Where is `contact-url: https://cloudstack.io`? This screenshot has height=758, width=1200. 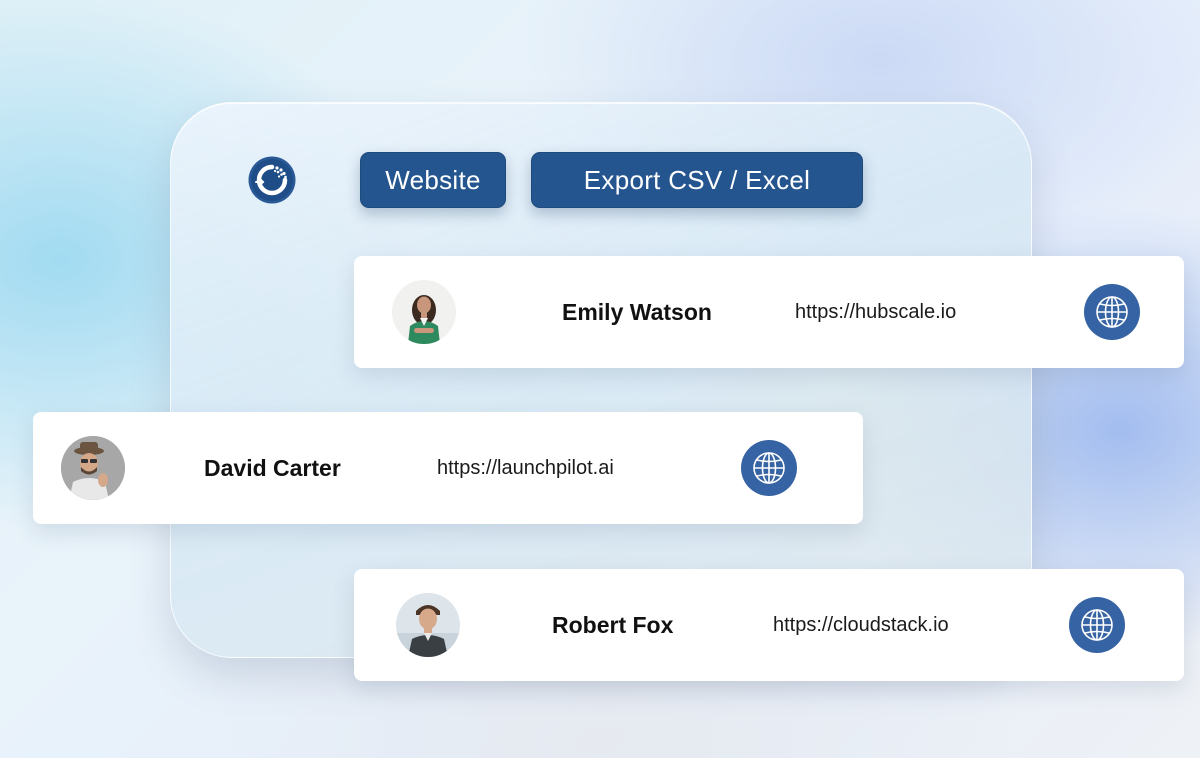
contact-url: https://cloudstack.io is located at coordinates (861, 625).